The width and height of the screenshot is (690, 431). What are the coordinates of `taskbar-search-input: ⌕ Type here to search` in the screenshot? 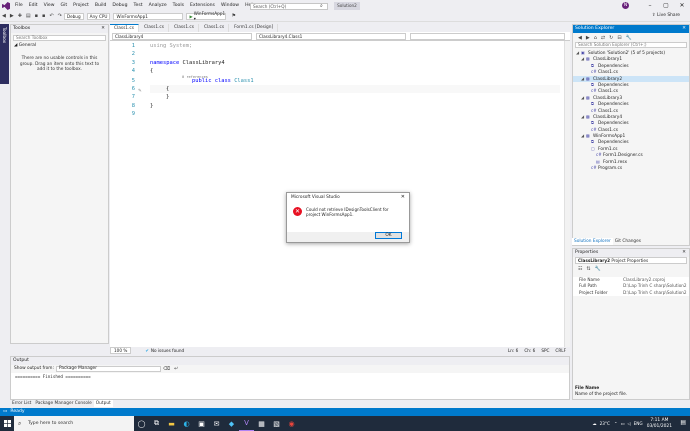 It's located at (74, 423).